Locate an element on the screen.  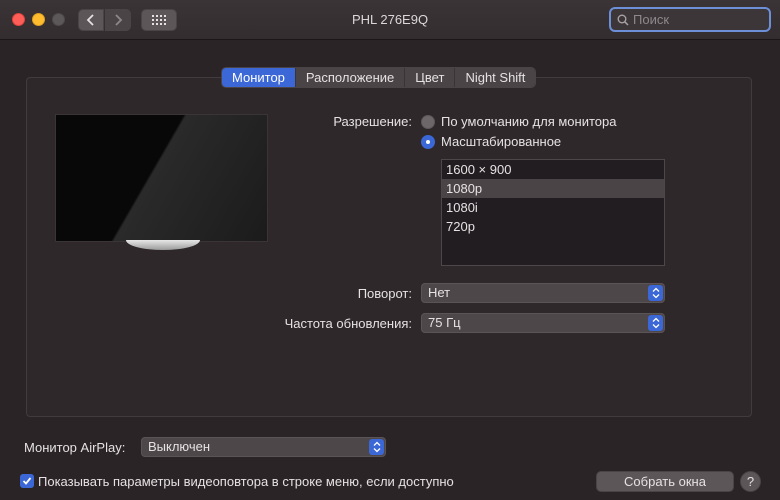
chevron-left-icon is located at coordinates (90, 20).